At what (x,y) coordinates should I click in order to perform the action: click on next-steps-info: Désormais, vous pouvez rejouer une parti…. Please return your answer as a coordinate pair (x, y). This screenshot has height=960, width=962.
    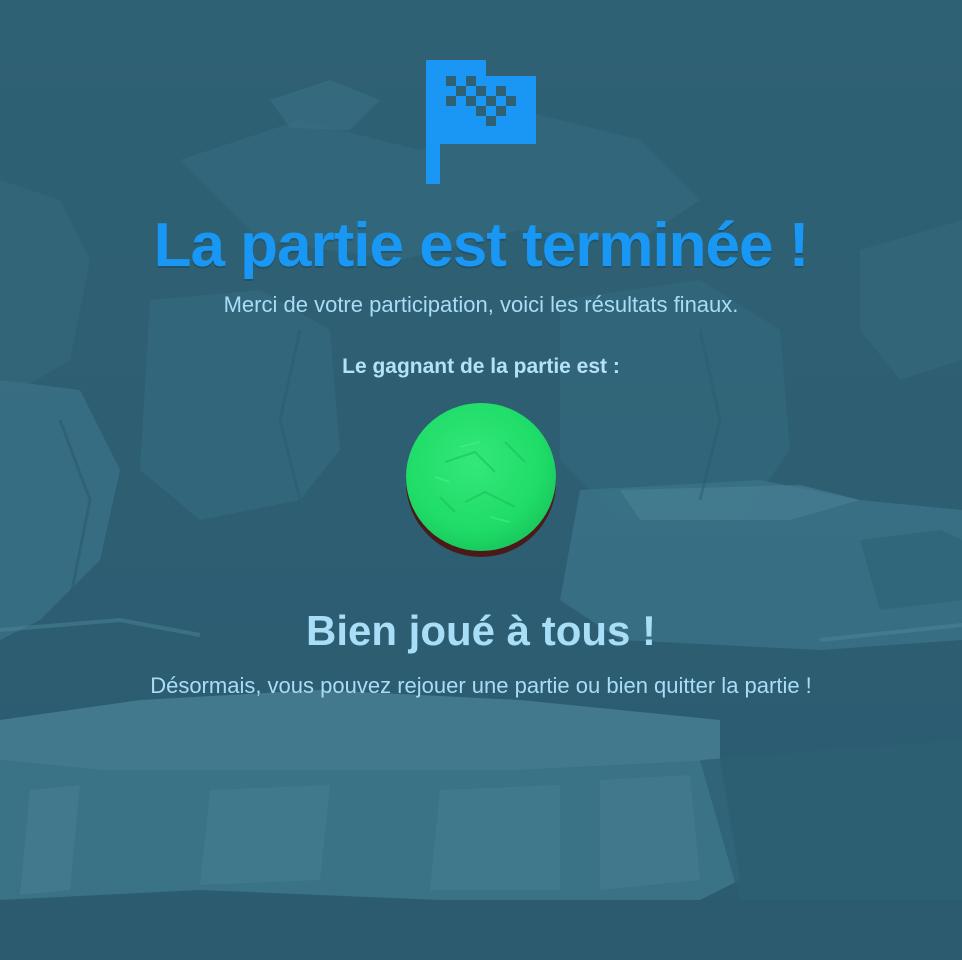
    Looking at the image, I should click on (481, 685).